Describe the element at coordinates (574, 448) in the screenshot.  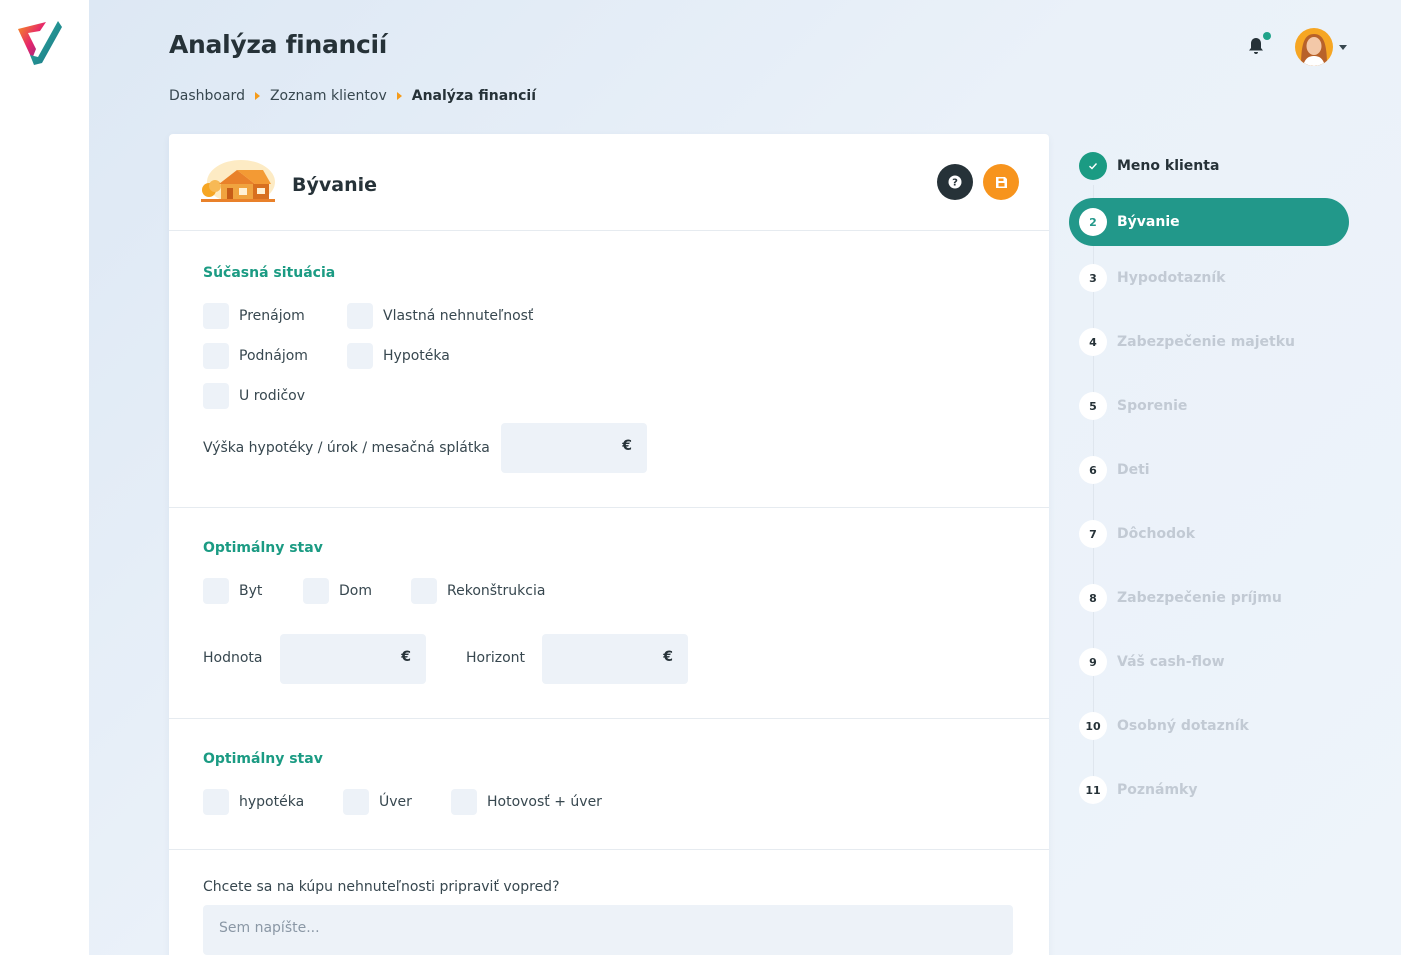
I see `mortgage-input: €` at that location.